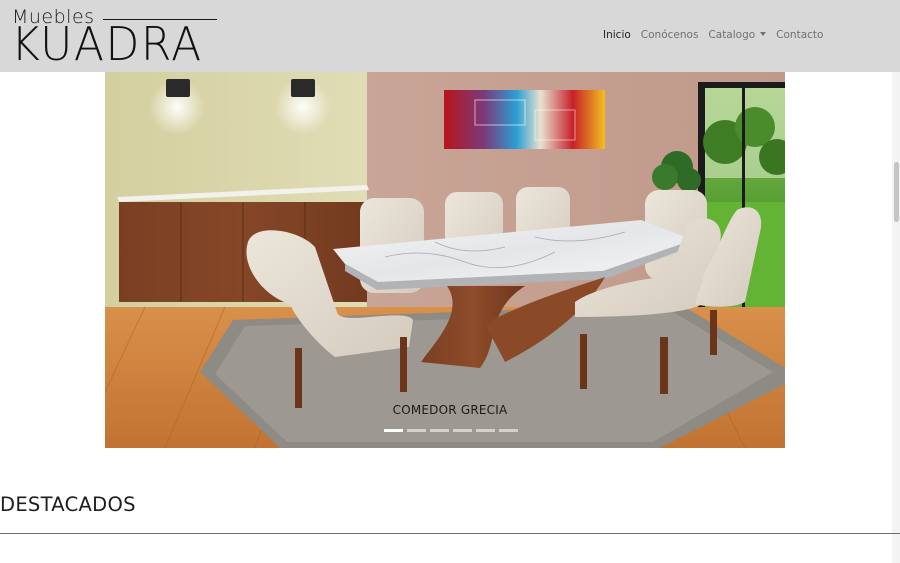  I want to click on main-nav: Inicio Conócenos Catalogo Contacto, so click(713, 35).